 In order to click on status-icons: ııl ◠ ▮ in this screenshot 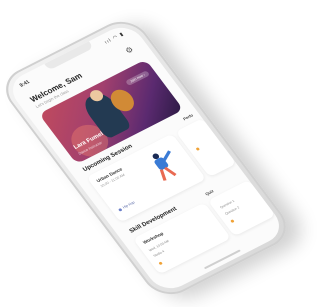, I will do `click(114, 38)`.